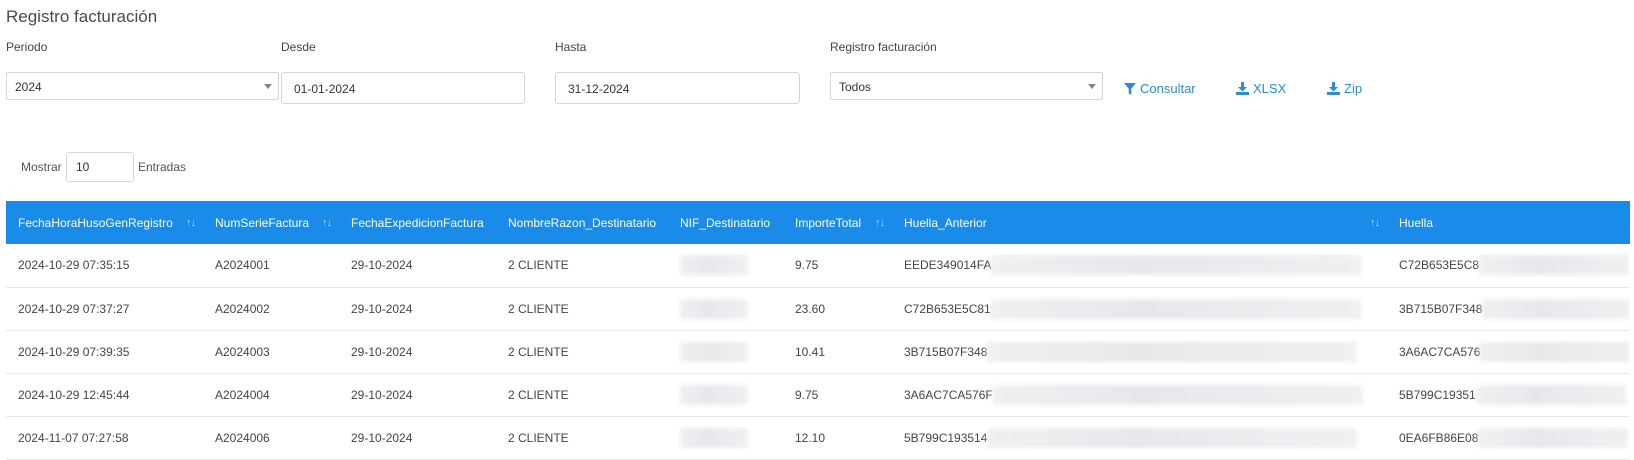  I want to click on hasta-date-input: 31-12-2024, so click(677, 88).